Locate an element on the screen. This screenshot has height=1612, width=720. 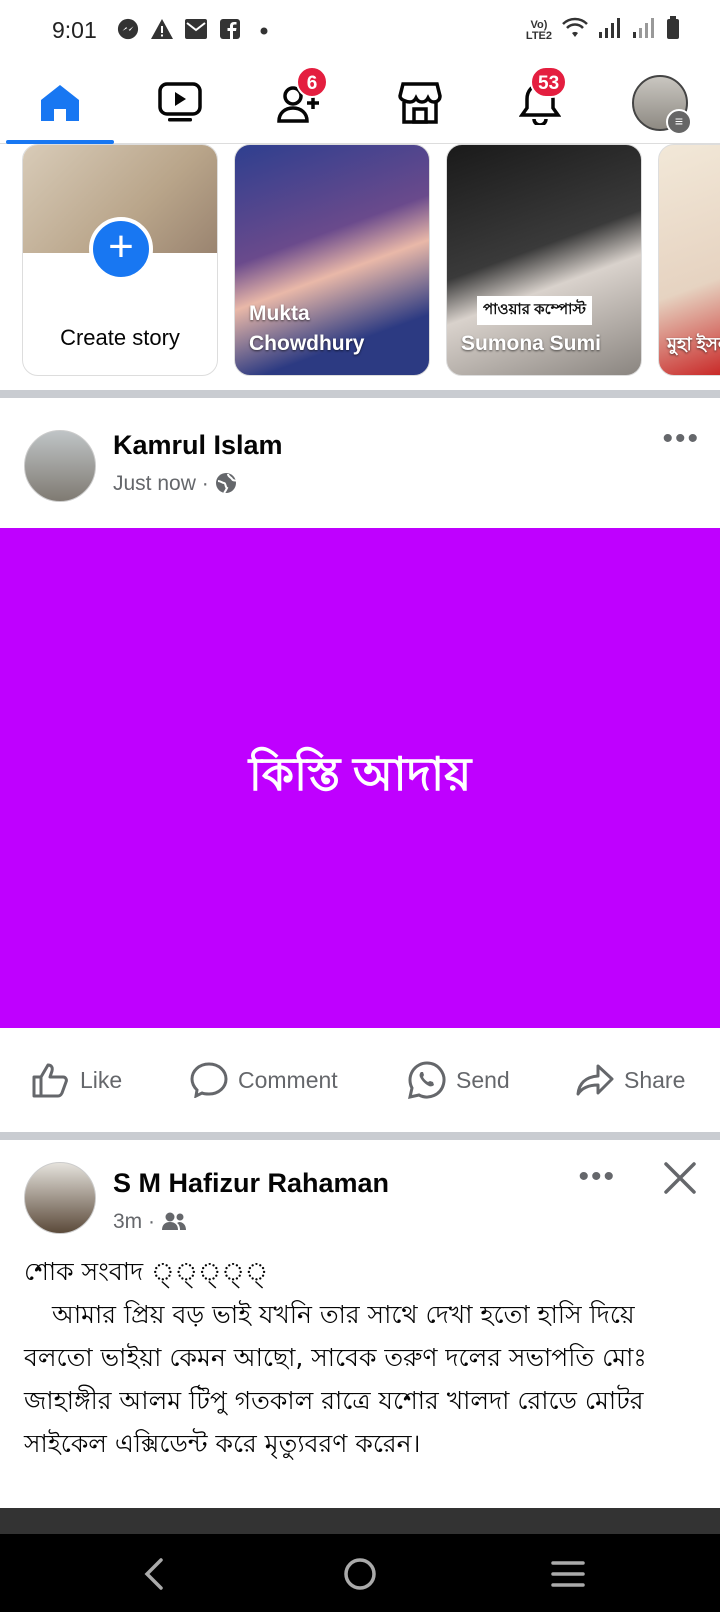
post-meta: 3m · is located at coordinates (150, 1222).